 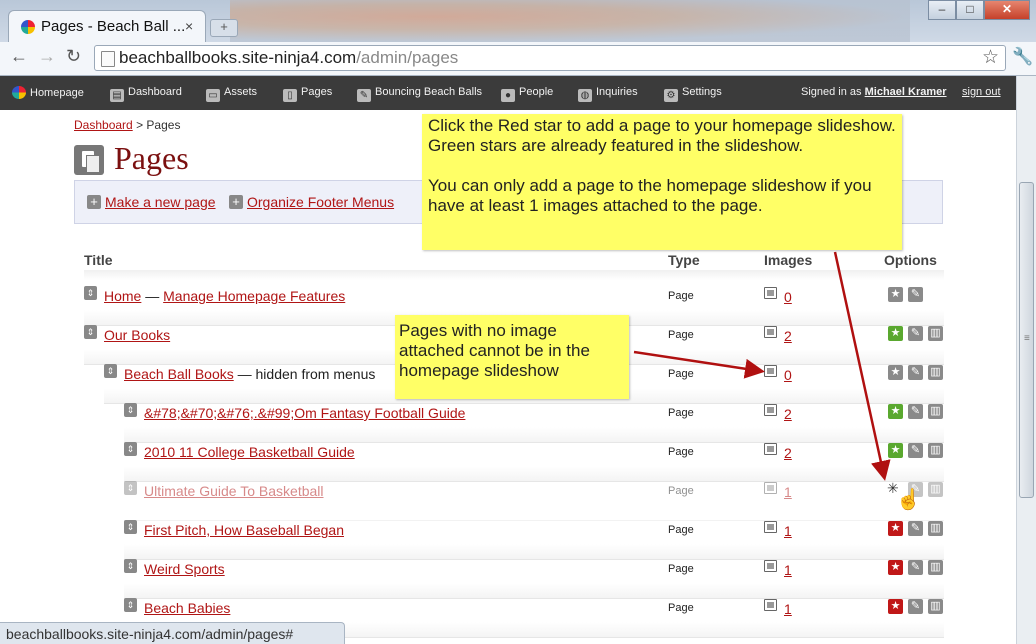 I want to click on breadcrumb-dashboard-link: Dashboard, so click(x=103, y=125).